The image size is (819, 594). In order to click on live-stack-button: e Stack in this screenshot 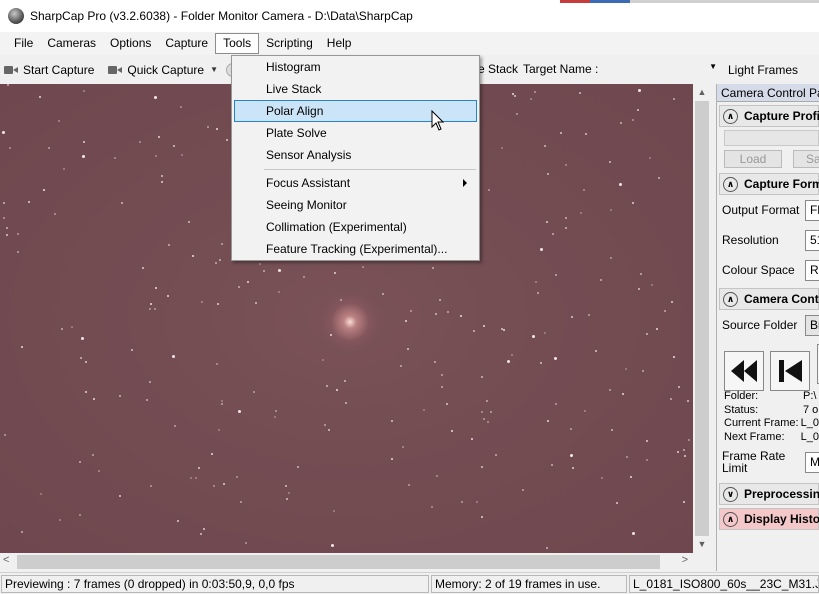, I will do `click(498, 69)`.